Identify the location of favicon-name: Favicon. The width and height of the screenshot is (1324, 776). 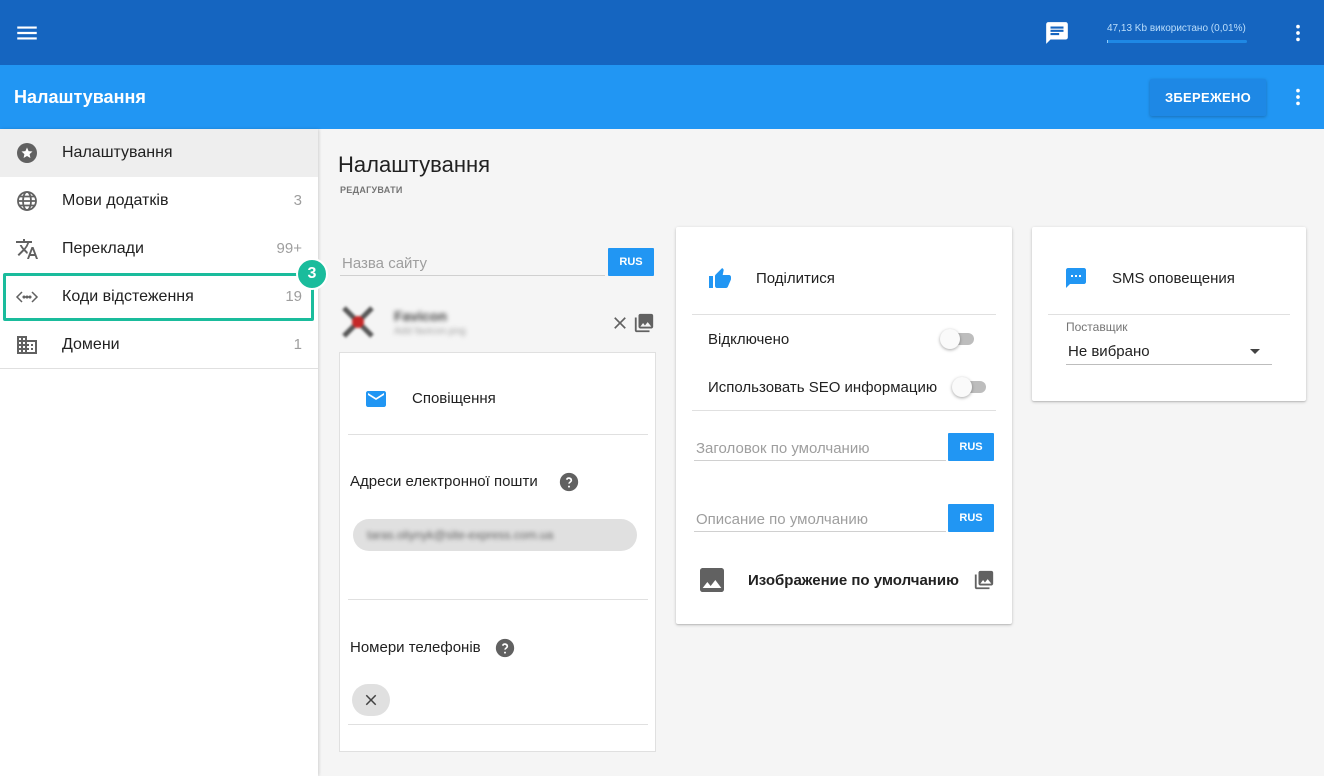
(420, 316).